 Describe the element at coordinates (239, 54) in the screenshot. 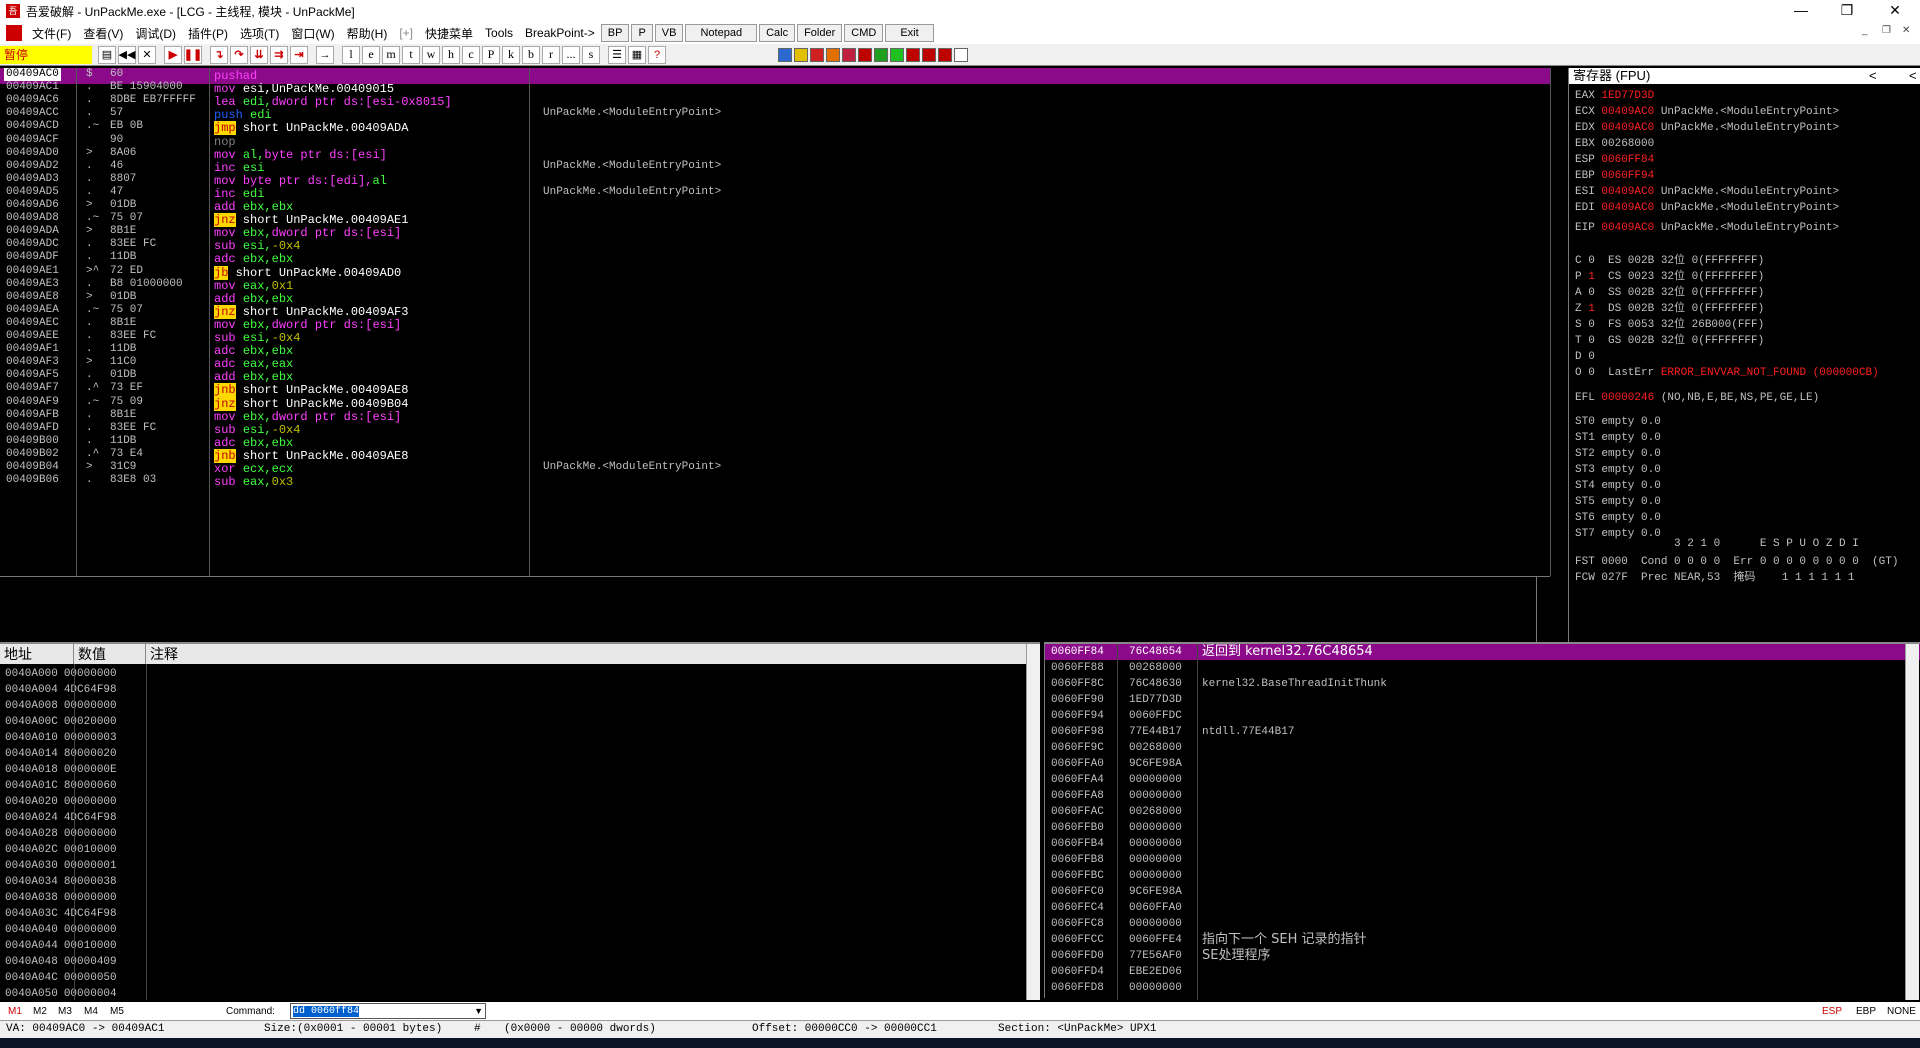

I see `step-over-icon: ↷` at that location.